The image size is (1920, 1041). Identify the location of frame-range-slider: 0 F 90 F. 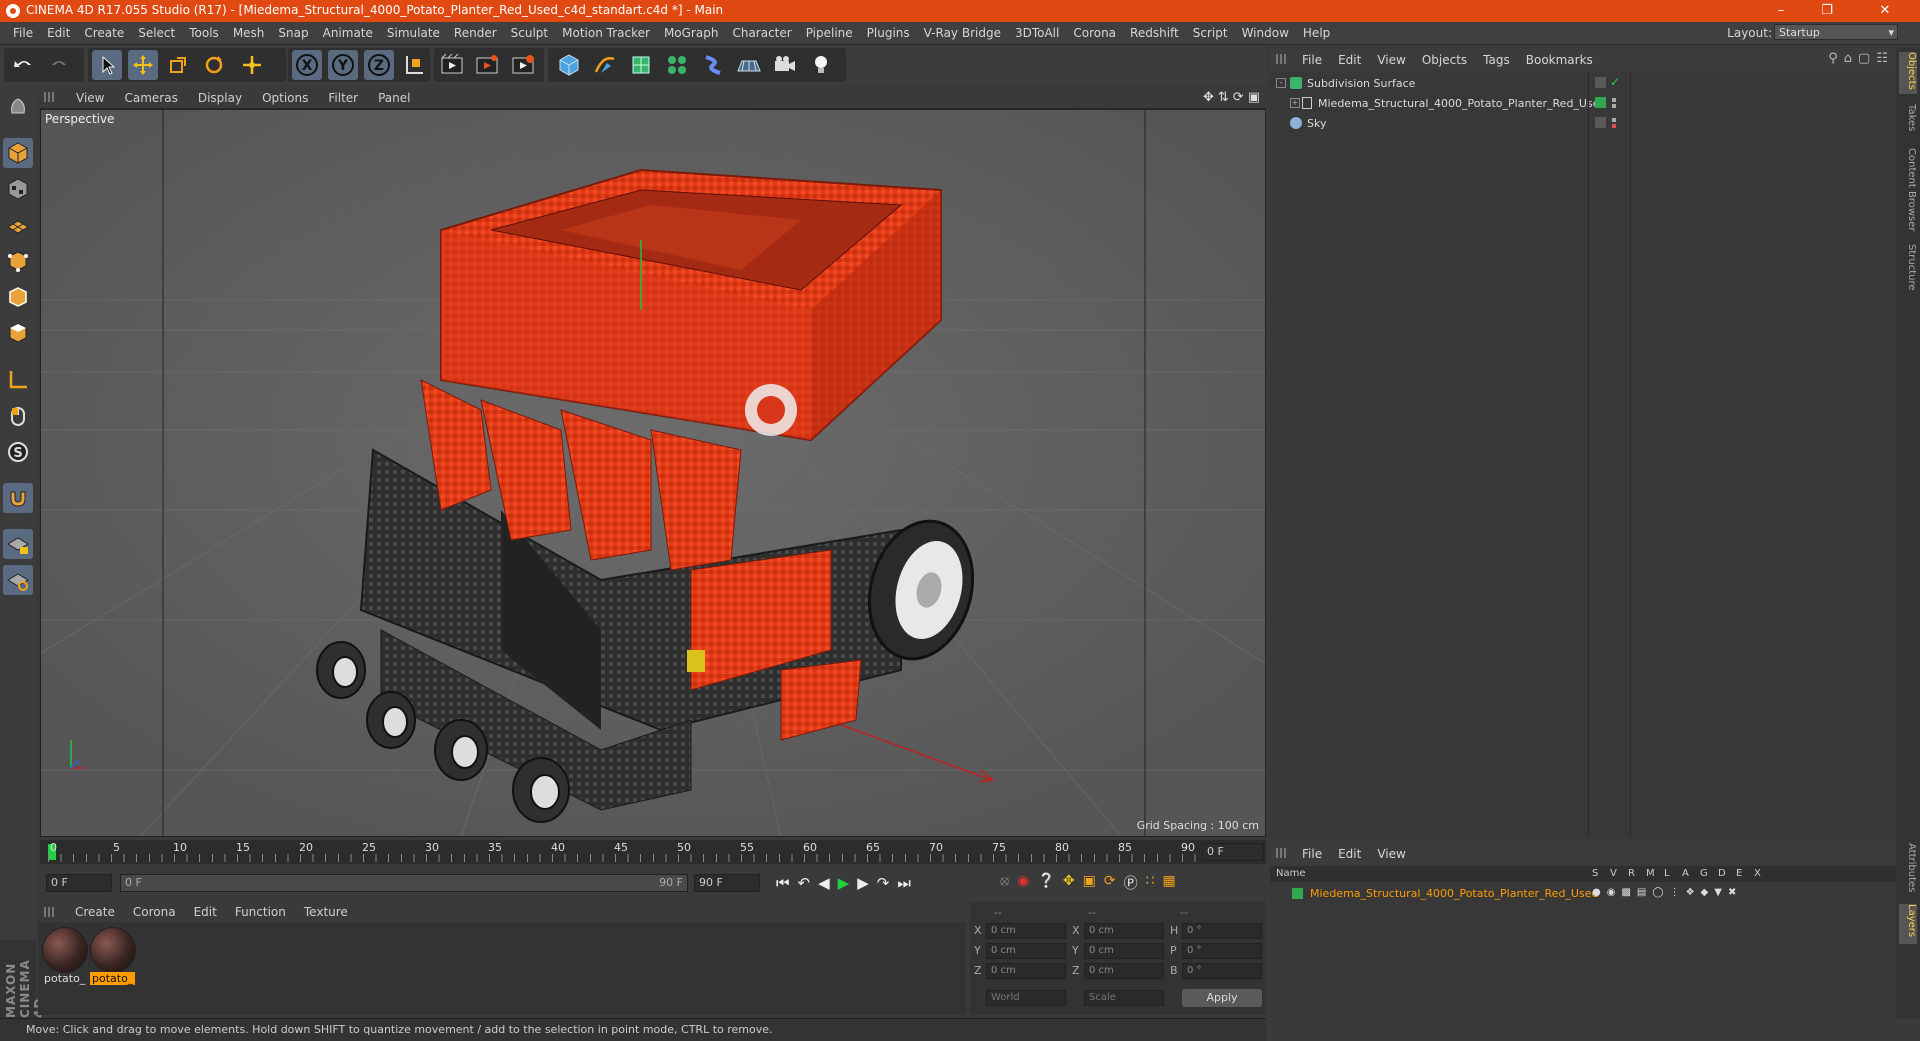
(404, 883).